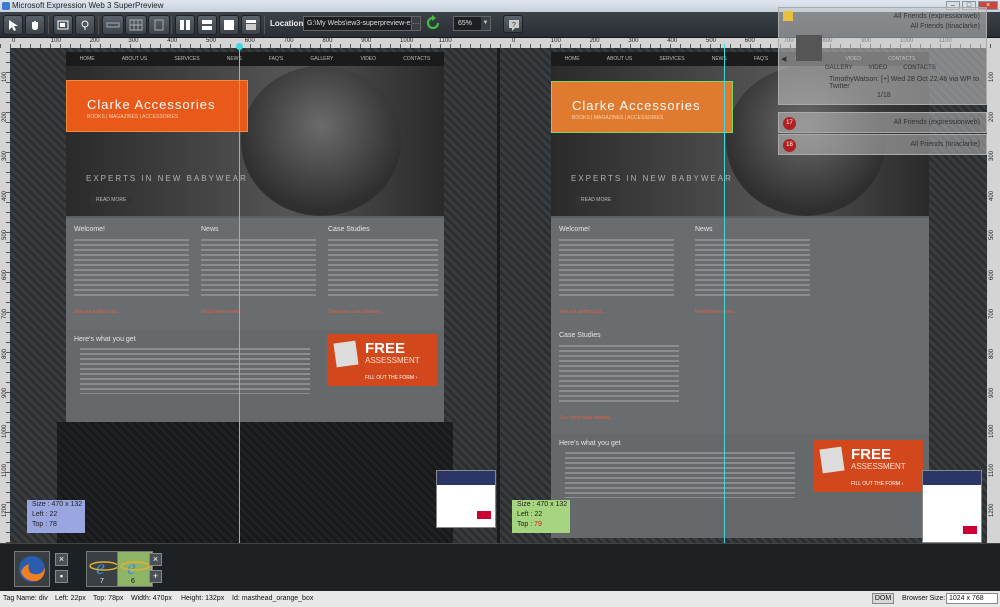 Image resolution: width=1000 pixels, height=607 pixels. Describe the element at coordinates (255, 482) in the screenshot. I see `left-pane-overflow` at that location.